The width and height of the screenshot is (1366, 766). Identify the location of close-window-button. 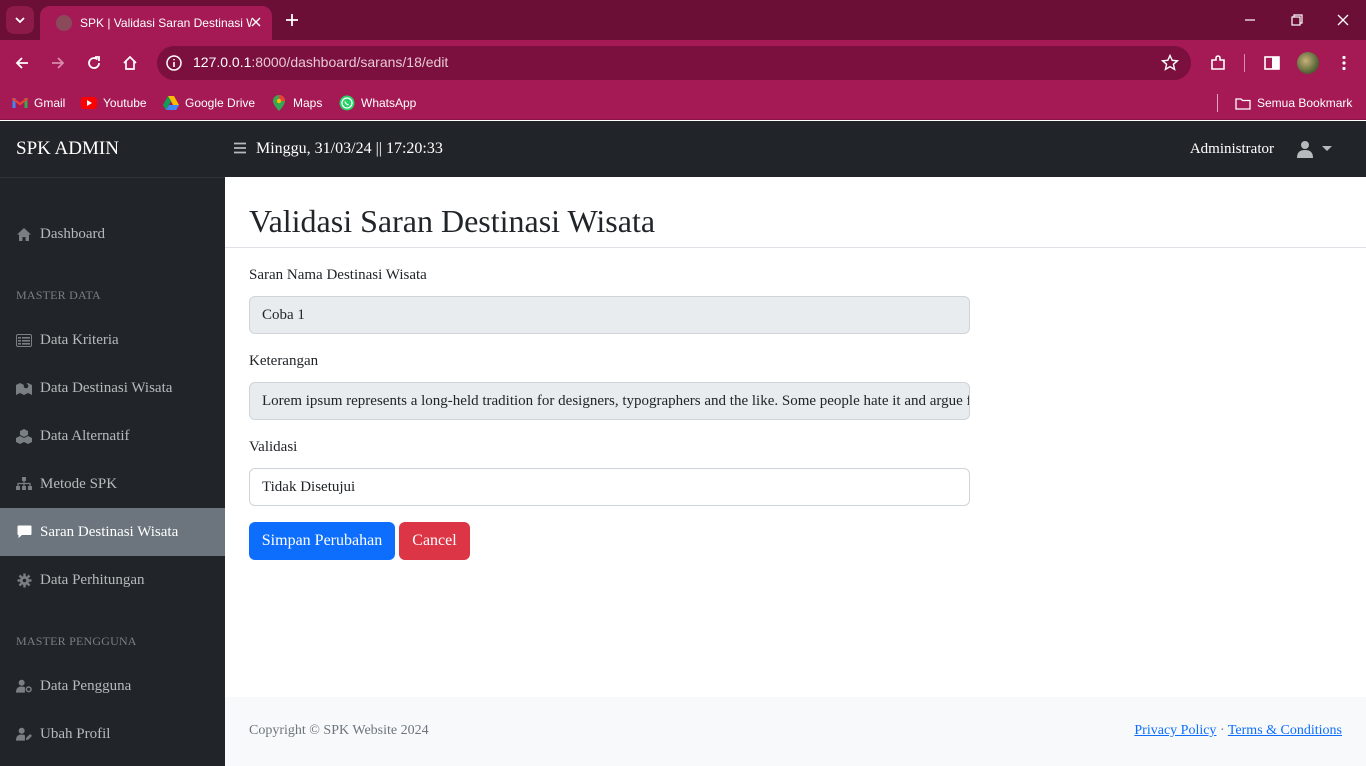
(1343, 20).